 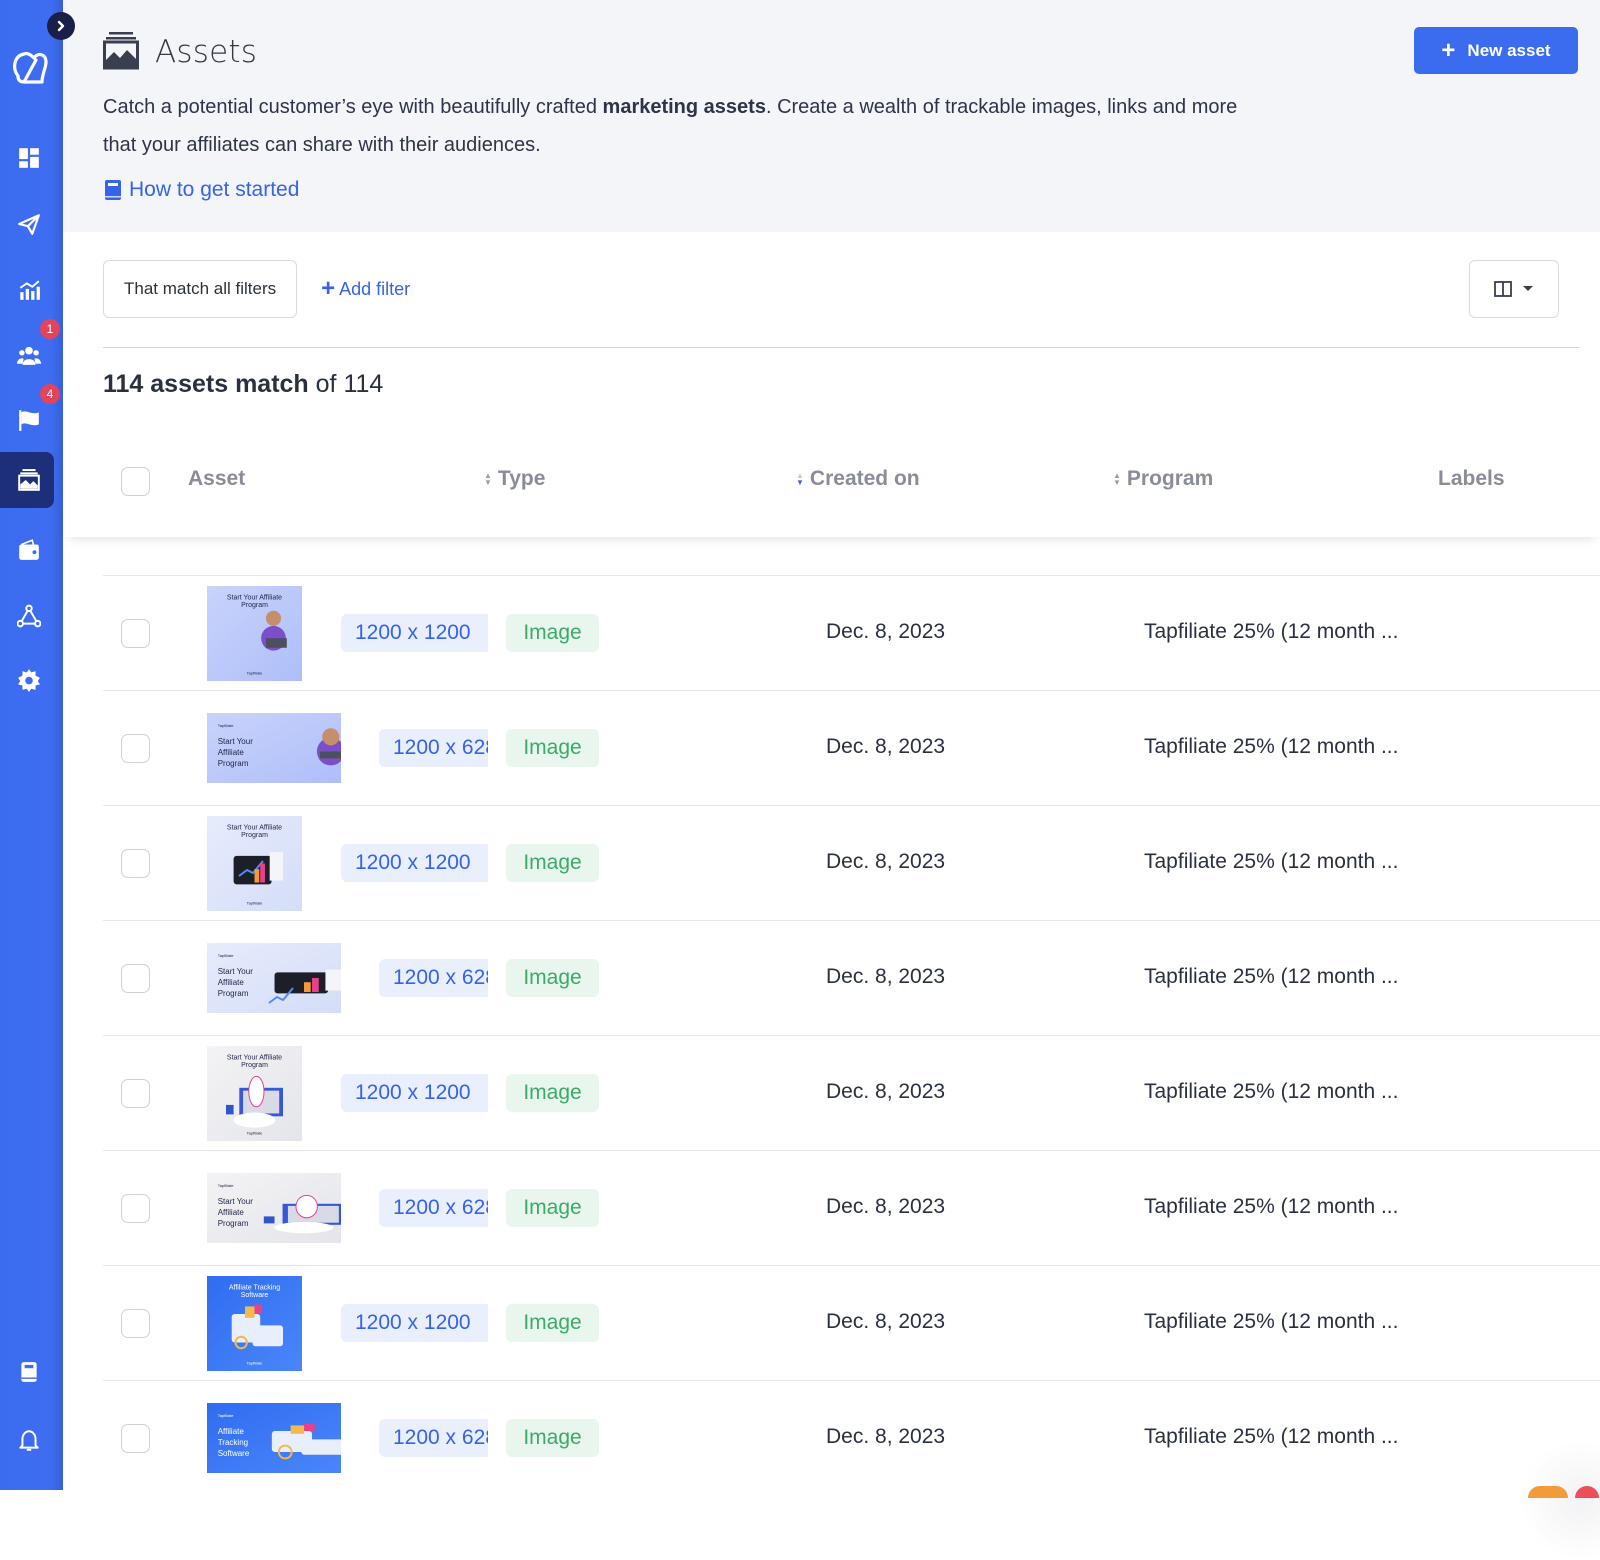 I want to click on plus-icon: +, so click(x=1448, y=50).